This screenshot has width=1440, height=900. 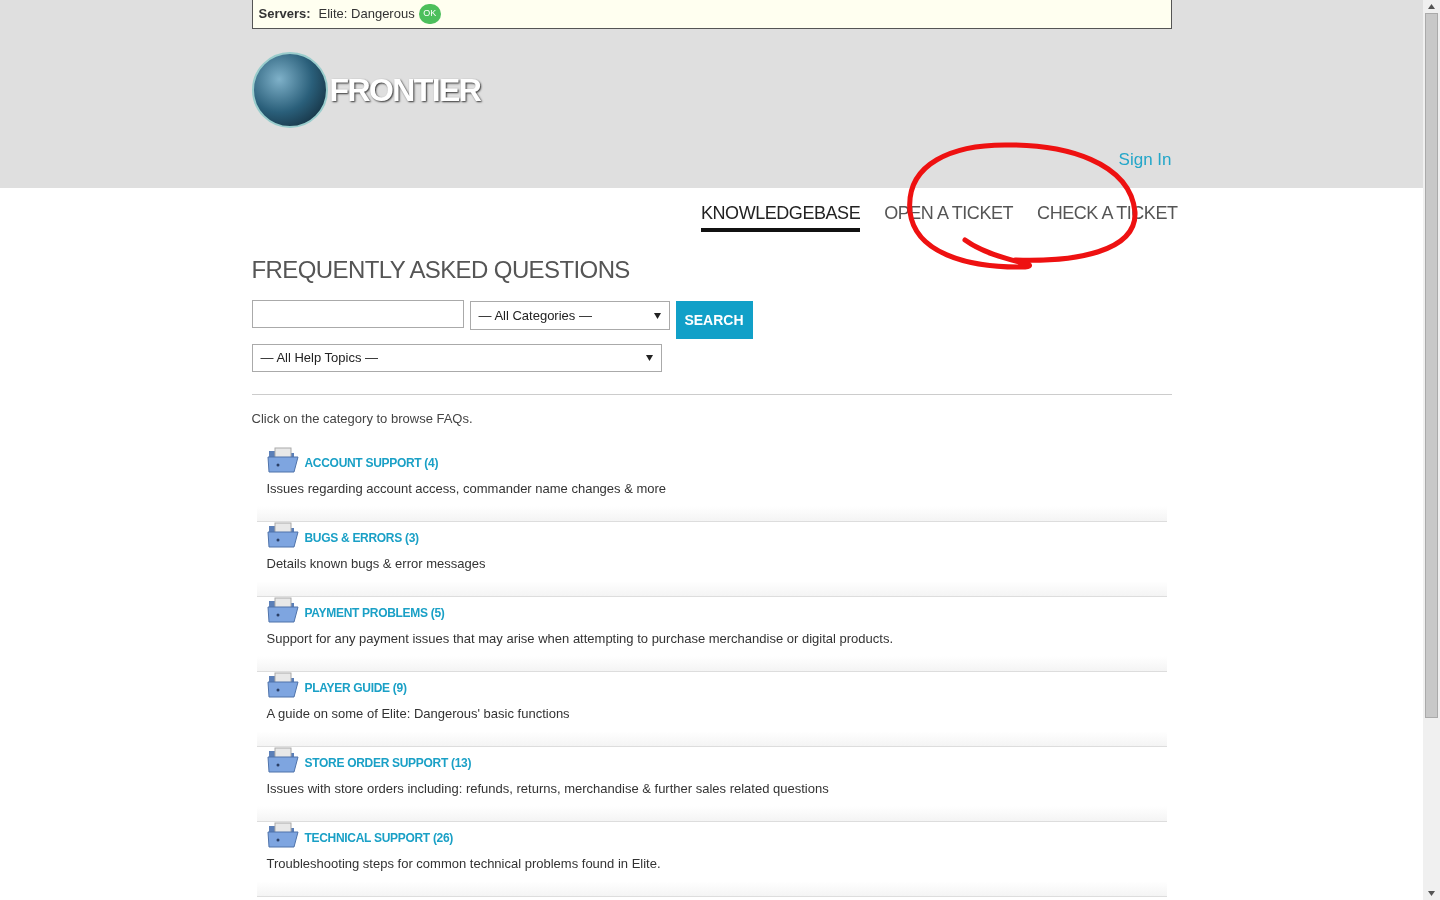 What do you see at coordinates (441, 270) in the screenshot?
I see `page-heading: FREQUENTLY ASKED QUESTIONS` at bounding box center [441, 270].